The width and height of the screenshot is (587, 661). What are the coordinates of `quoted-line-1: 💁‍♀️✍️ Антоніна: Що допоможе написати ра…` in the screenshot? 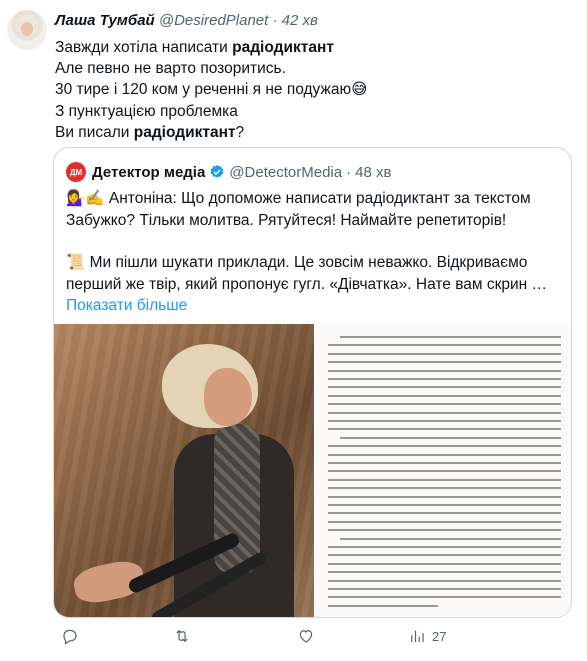 It's located at (298, 198).